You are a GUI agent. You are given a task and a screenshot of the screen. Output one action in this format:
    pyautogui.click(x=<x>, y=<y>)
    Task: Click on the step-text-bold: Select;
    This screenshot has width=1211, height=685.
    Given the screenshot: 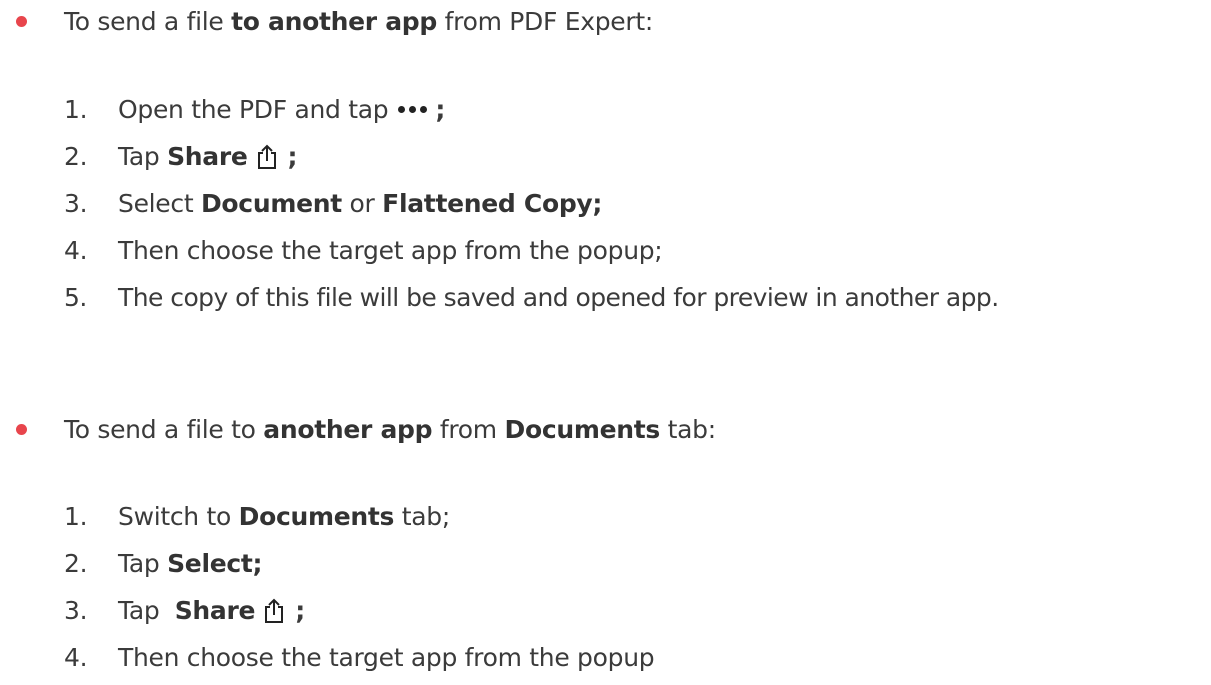 What is the action you would take?
    pyautogui.click(x=215, y=563)
    